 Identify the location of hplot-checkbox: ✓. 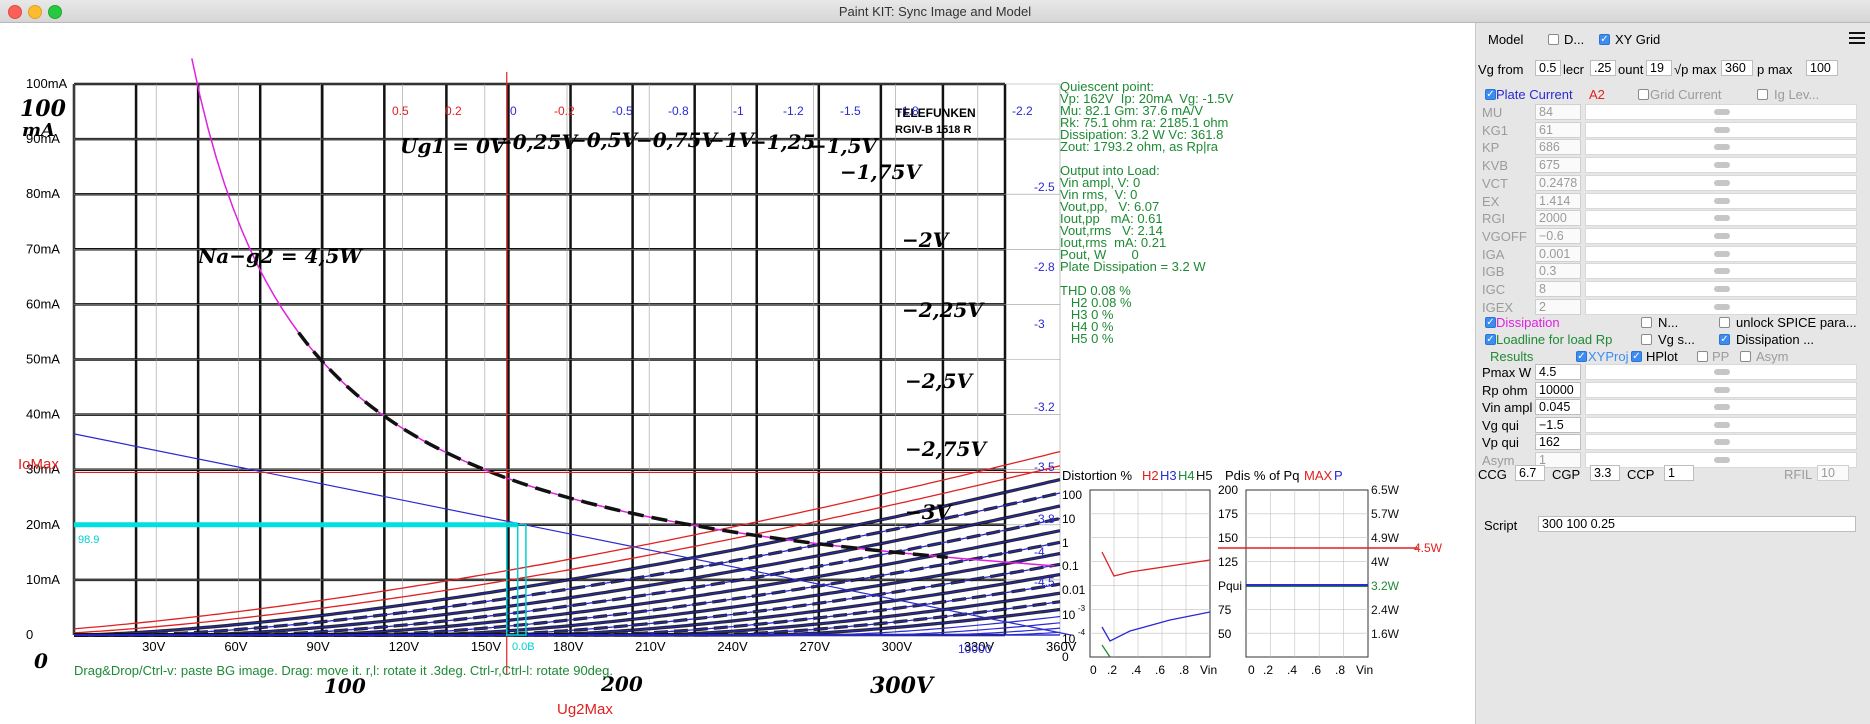
(1636, 356).